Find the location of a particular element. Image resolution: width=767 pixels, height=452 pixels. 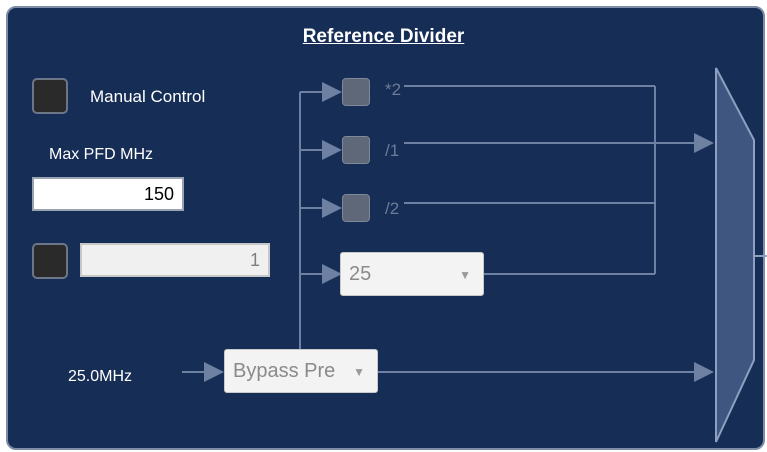

multiplexer-shape is located at coordinates (735, 255).